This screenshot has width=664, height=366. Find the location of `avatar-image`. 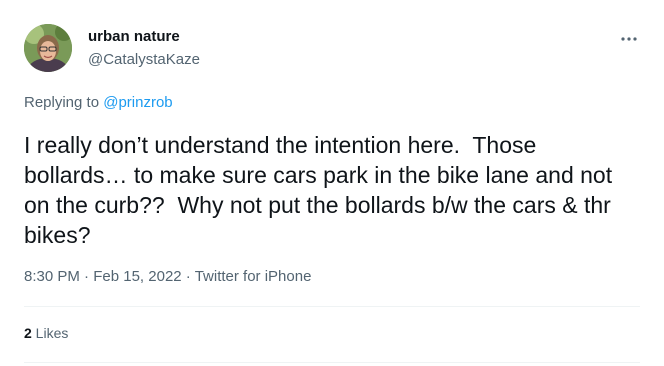

avatar-image is located at coordinates (48, 48).